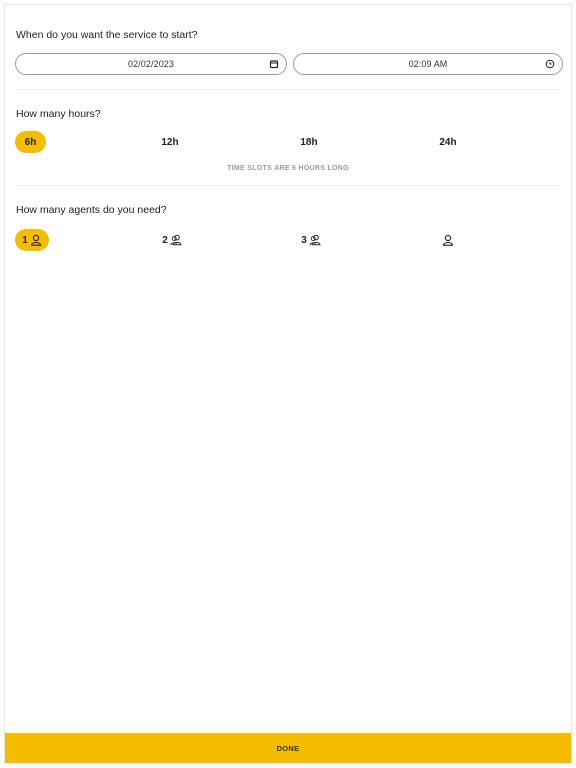  Describe the element at coordinates (107, 35) in the screenshot. I see `start-question: When do you want the service to start?` at that location.